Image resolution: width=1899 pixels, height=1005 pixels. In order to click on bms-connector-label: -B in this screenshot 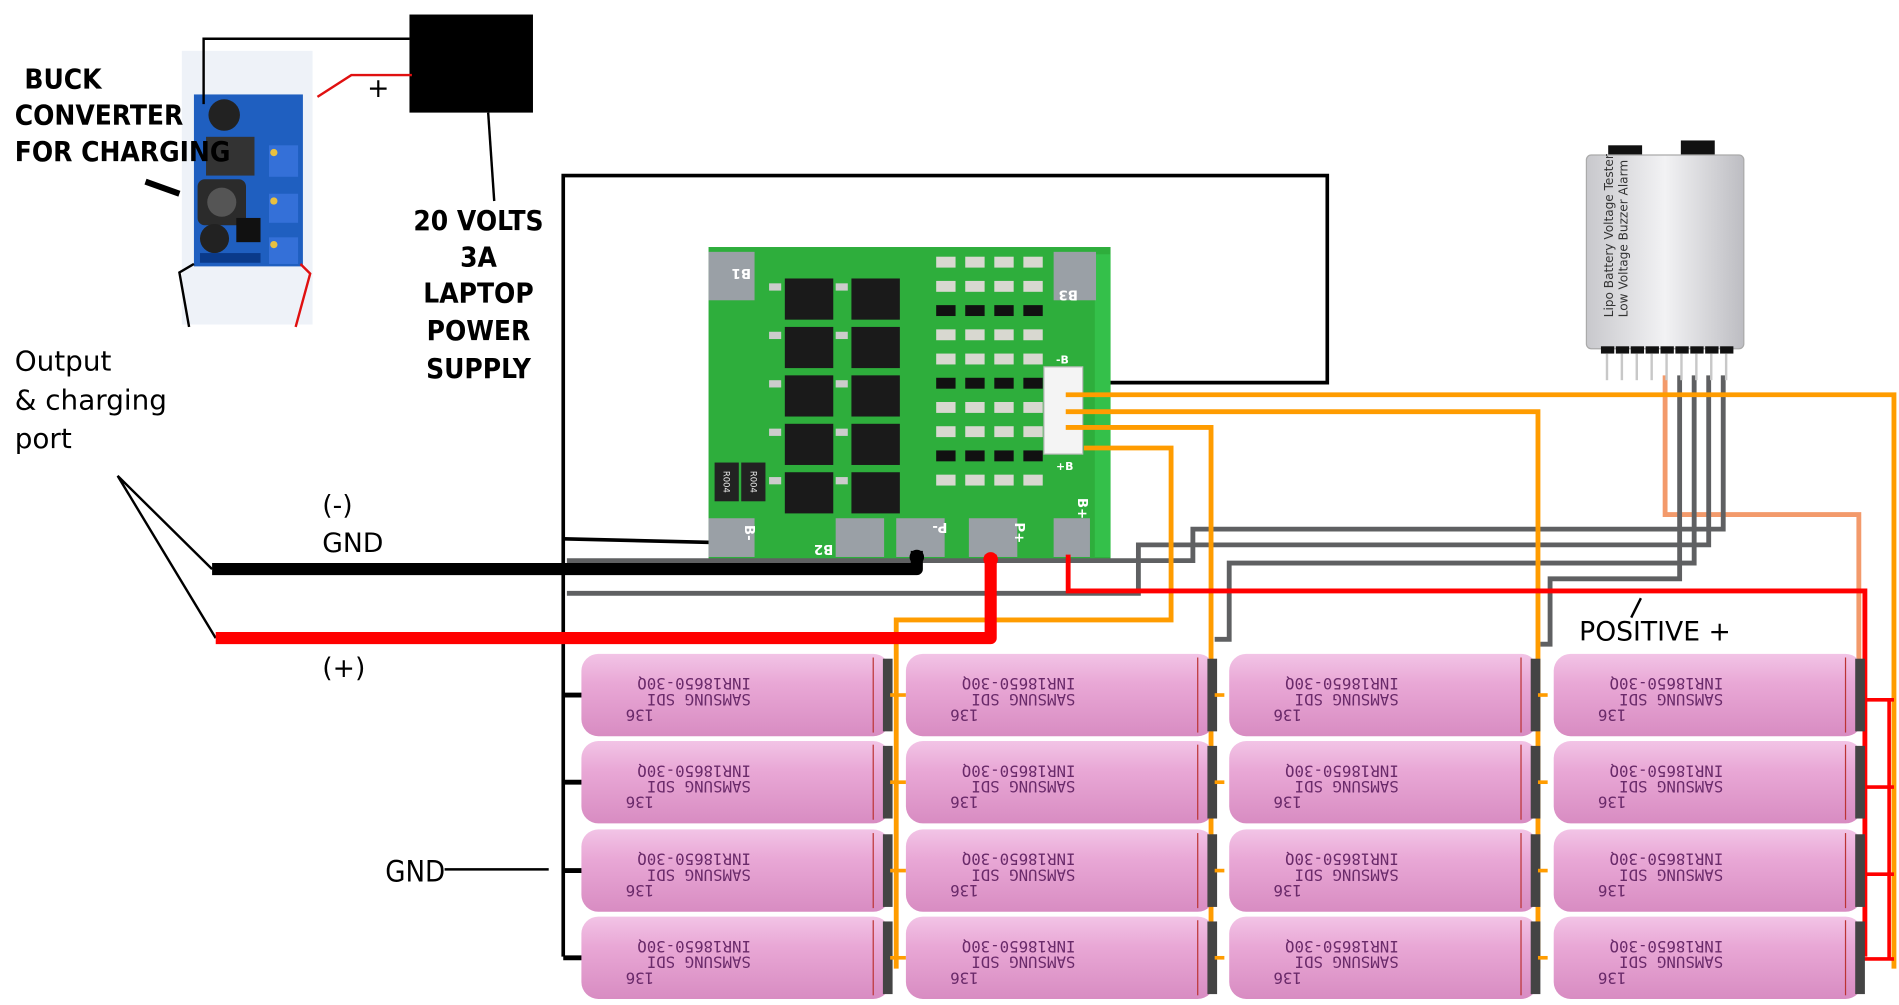, I will do `click(1062, 359)`.